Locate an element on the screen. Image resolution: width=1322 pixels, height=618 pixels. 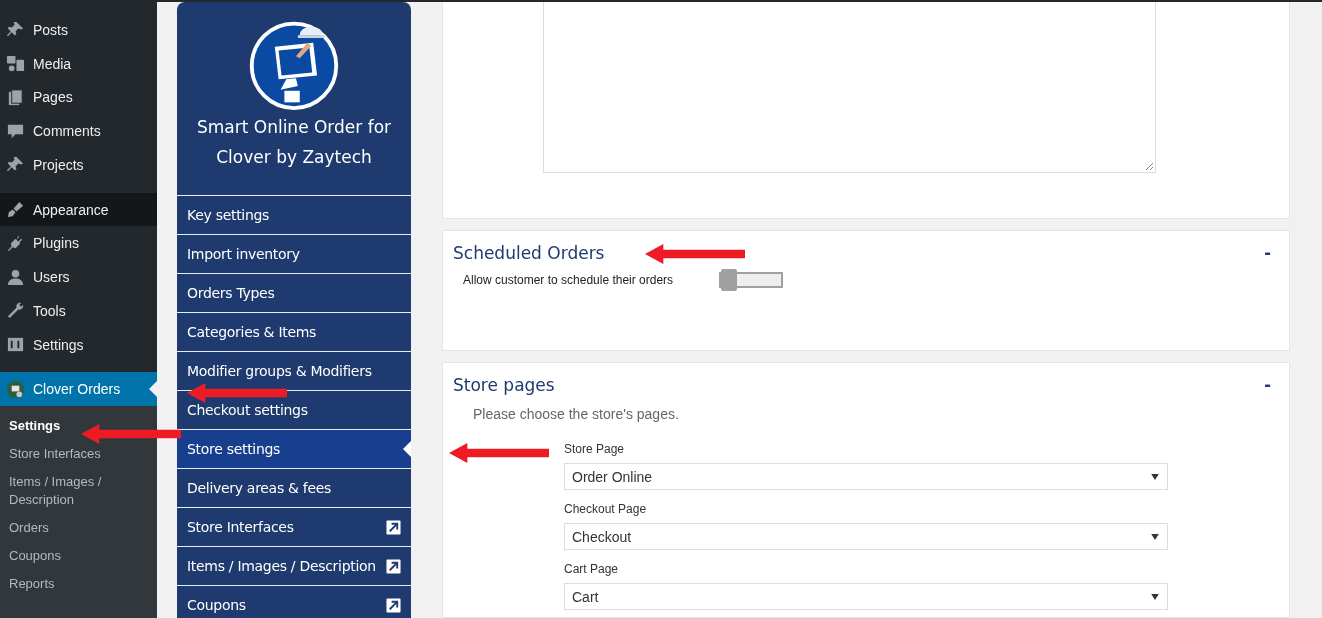
page-select: Order Online is located at coordinates (866, 476).